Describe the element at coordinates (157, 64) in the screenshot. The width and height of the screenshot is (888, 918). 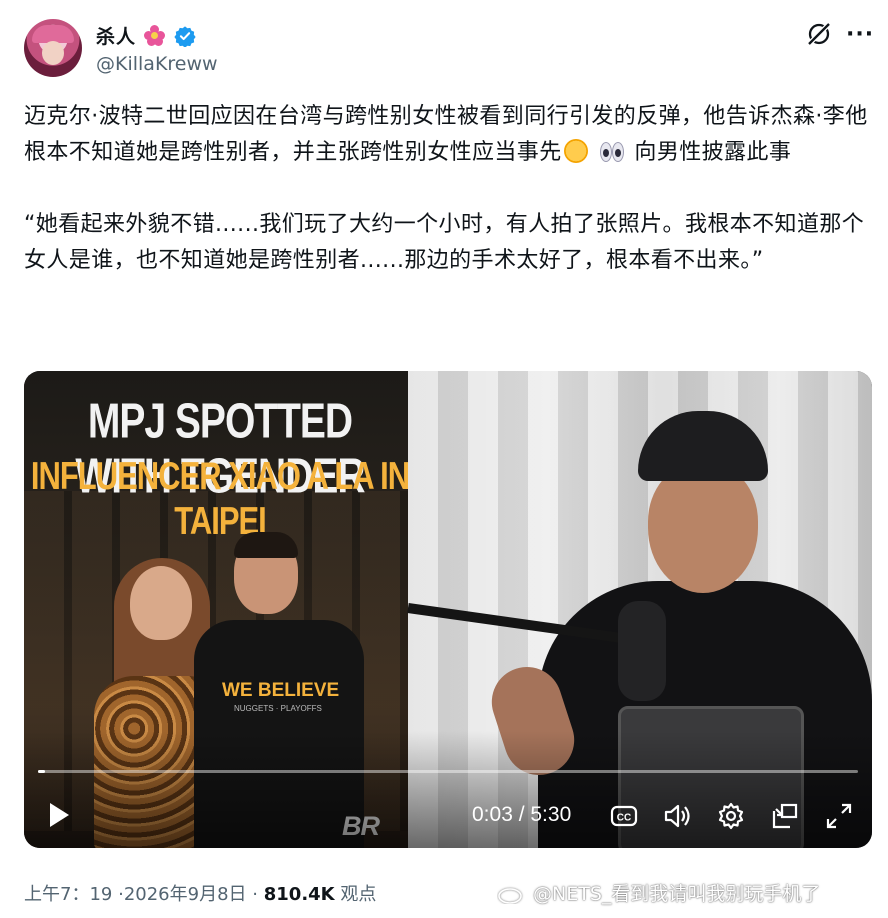
I see `author-handle: @KillaKreww` at that location.